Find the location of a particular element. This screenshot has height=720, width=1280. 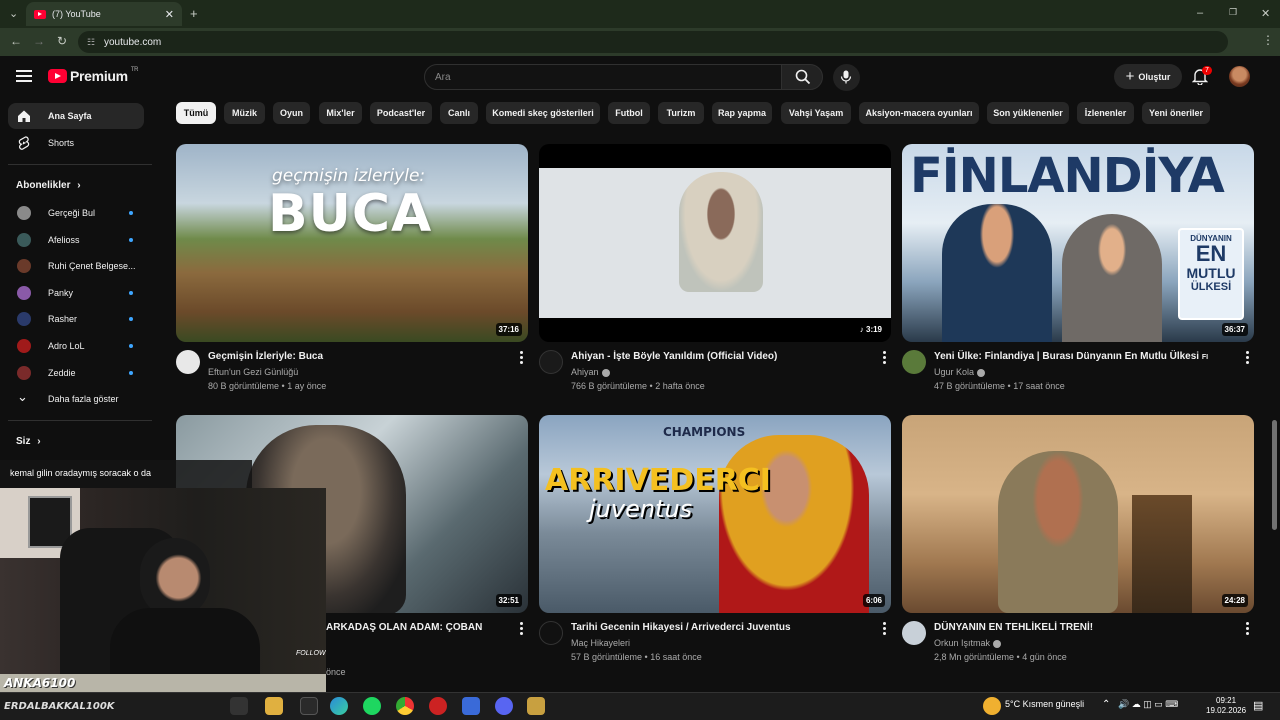

tray-chevron-icon: ⌃ is located at coordinates (1106, 704).